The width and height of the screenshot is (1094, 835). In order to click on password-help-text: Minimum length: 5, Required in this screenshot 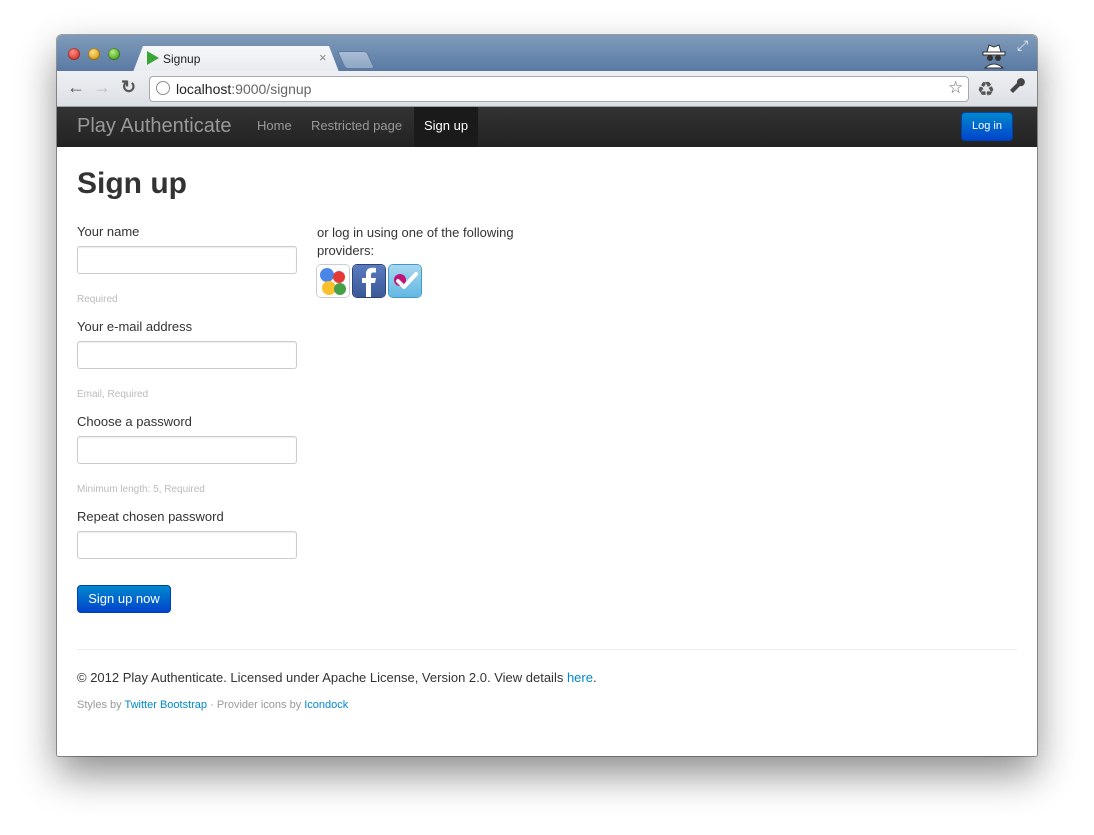, I will do `click(141, 489)`.